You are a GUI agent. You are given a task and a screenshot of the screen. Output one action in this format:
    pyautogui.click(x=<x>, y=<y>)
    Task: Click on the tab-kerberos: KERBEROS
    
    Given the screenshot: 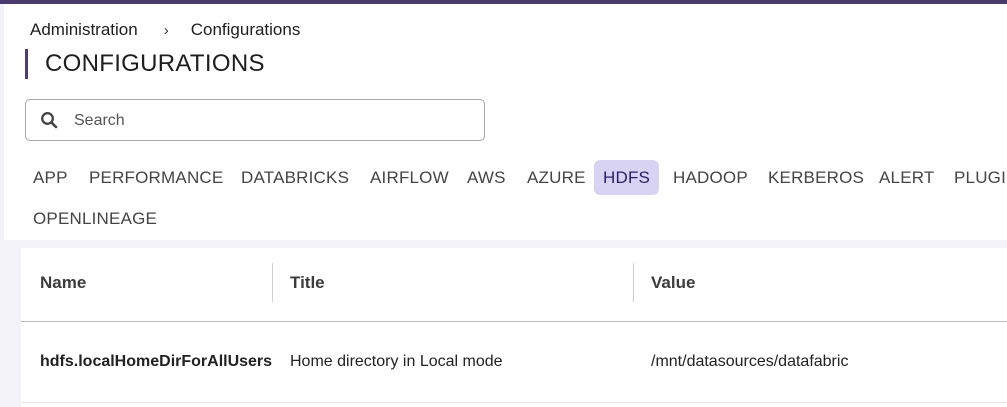 What is the action you would take?
    pyautogui.click(x=816, y=177)
    